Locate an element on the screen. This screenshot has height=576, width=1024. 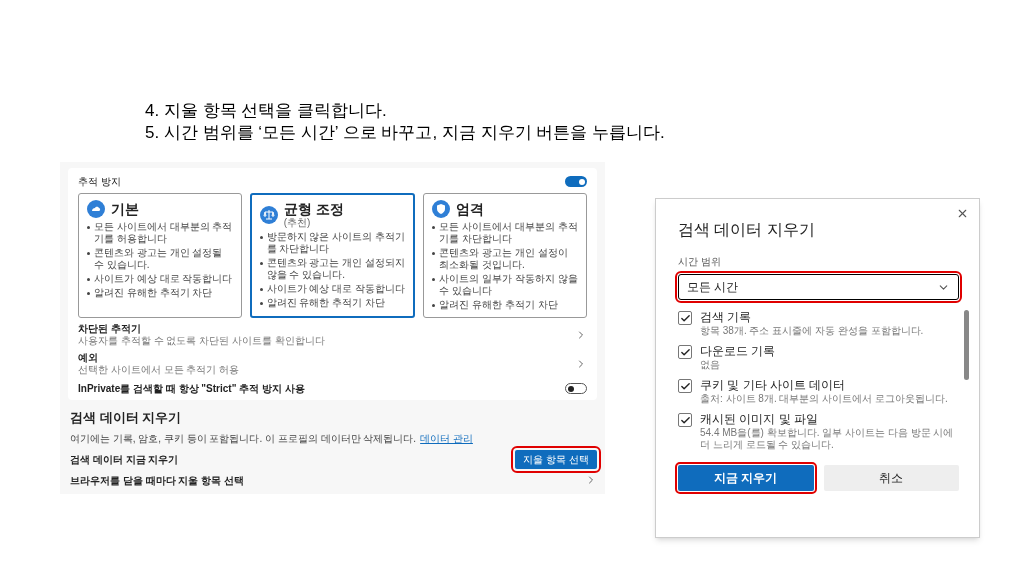
tracking-level-card: 균형 조정 (추천) 방문하지 않은 사이트의 추적기를 차단합니다 콘텐츠와 광고는 개인 설정되지 않을 수 있습니다. 사이트가 예상 대로 작동합니다 알려진 유해한 추적기 차단 is located at coordinates (332, 255).